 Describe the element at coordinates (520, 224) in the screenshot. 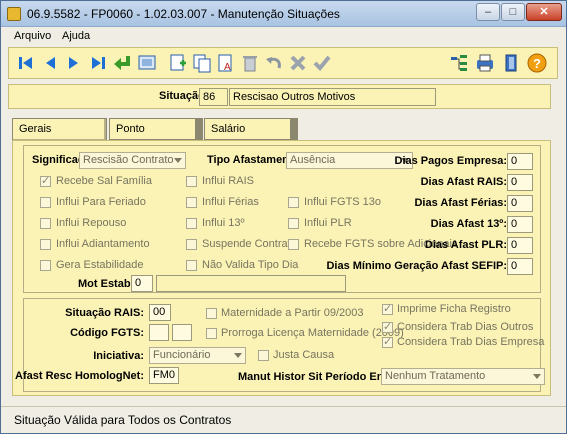

I see `dias-afast-13-field: 0` at that location.